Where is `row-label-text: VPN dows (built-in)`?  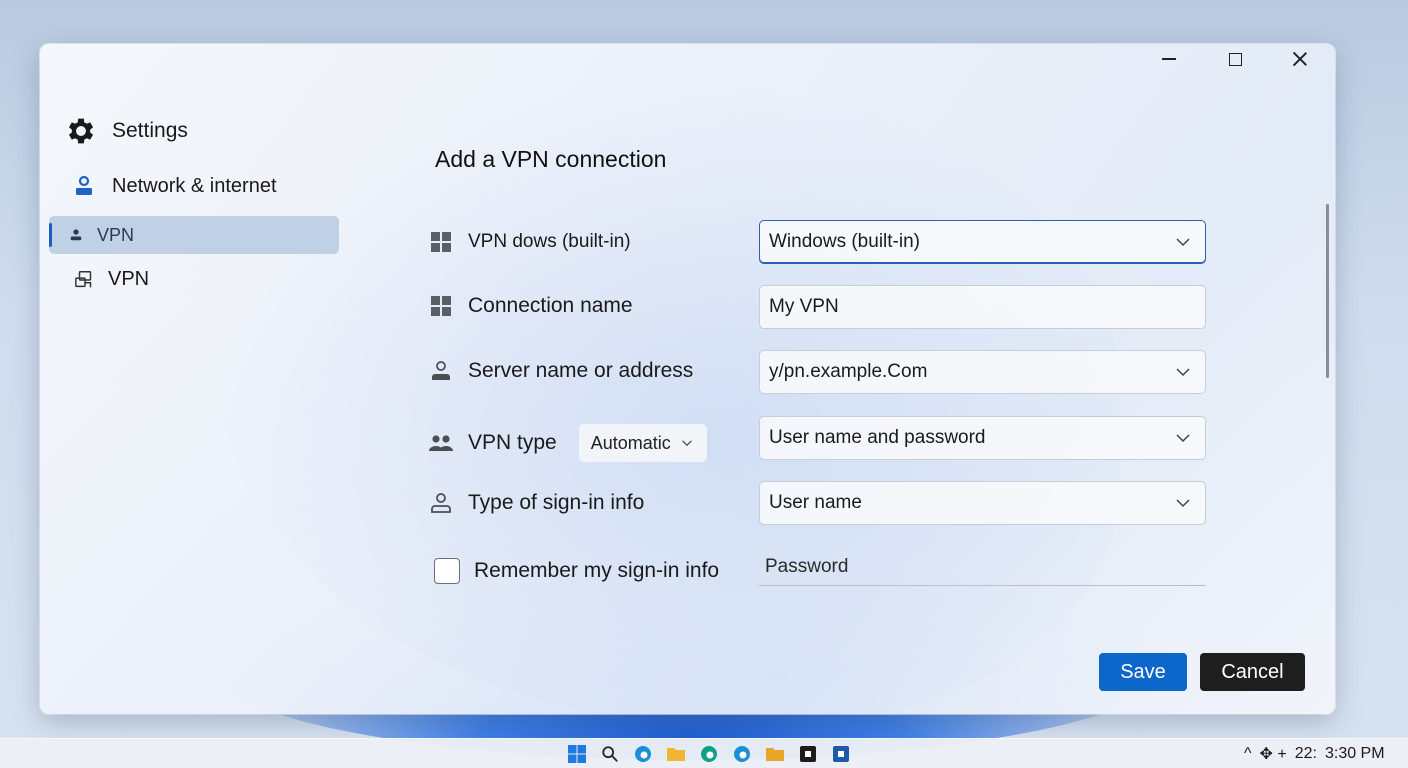 row-label-text: VPN dows (built-in) is located at coordinates (549, 241).